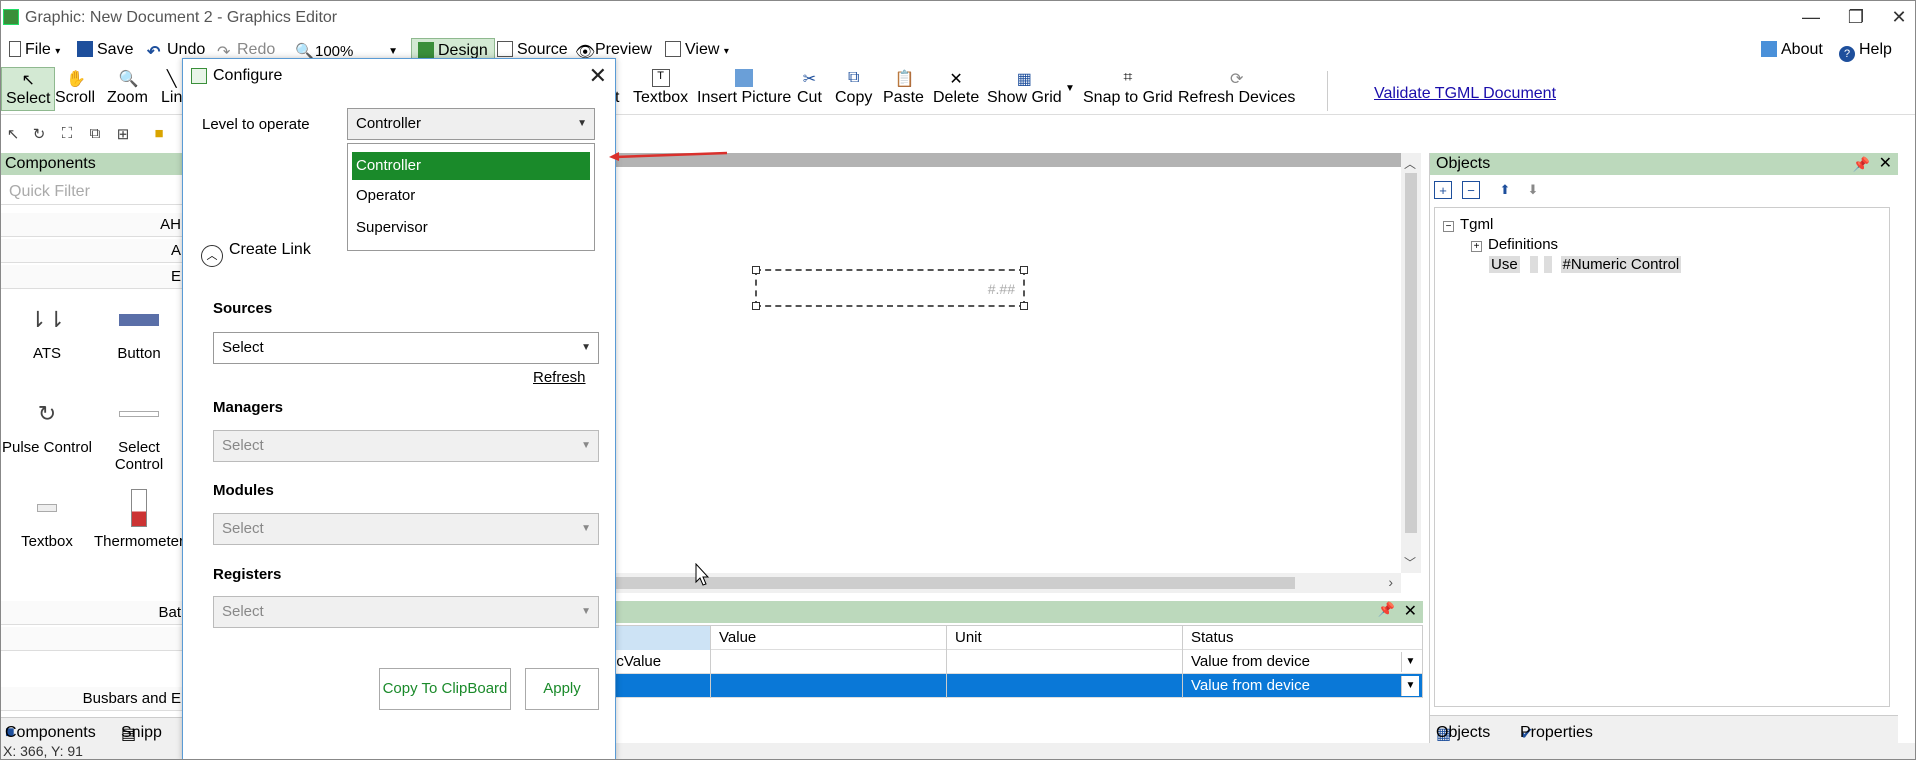  I want to click on create-link-toggle: ︿ Create Link, so click(256, 254).